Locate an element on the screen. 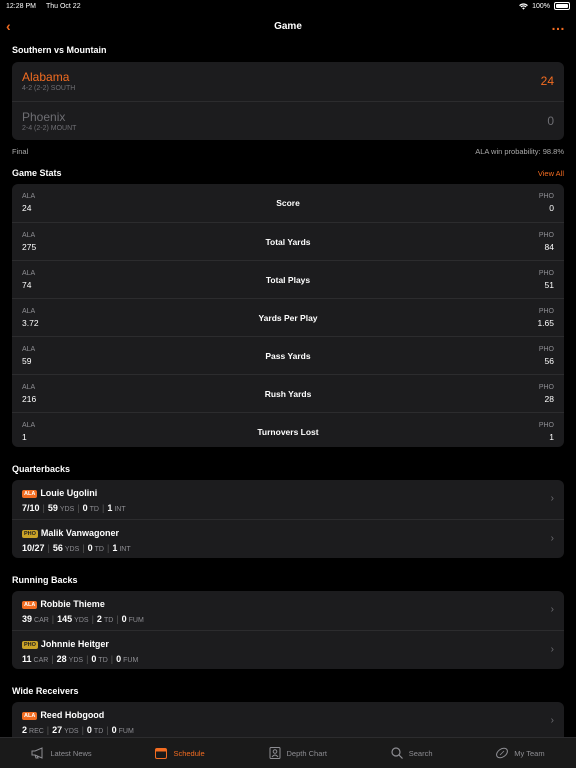 This screenshot has height=768, width=576. player-name-line: ALA Louie Ugolini is located at coordinates (59, 493).